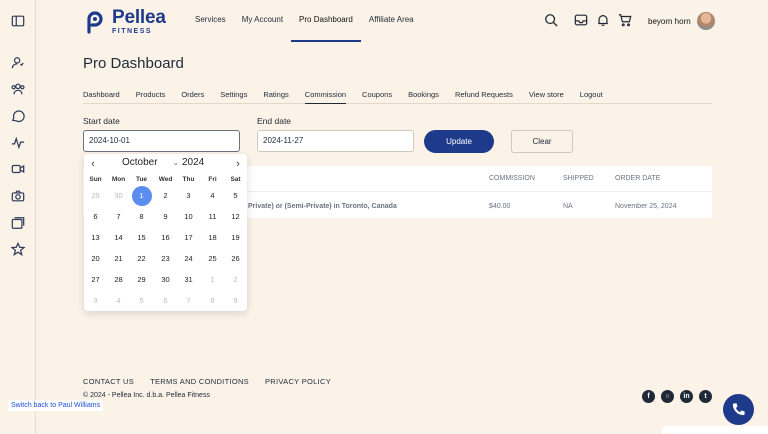 The height and width of the screenshot is (434, 768). What do you see at coordinates (705, 21) in the screenshot?
I see `avatar` at bounding box center [705, 21].